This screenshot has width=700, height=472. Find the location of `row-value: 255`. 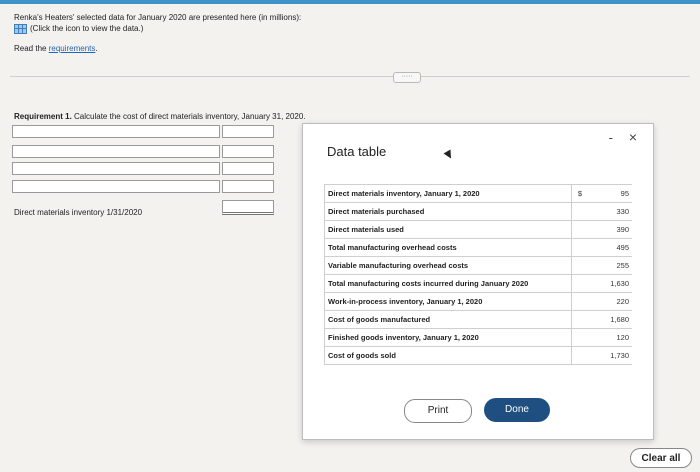

row-value: 255 is located at coordinates (610, 265).